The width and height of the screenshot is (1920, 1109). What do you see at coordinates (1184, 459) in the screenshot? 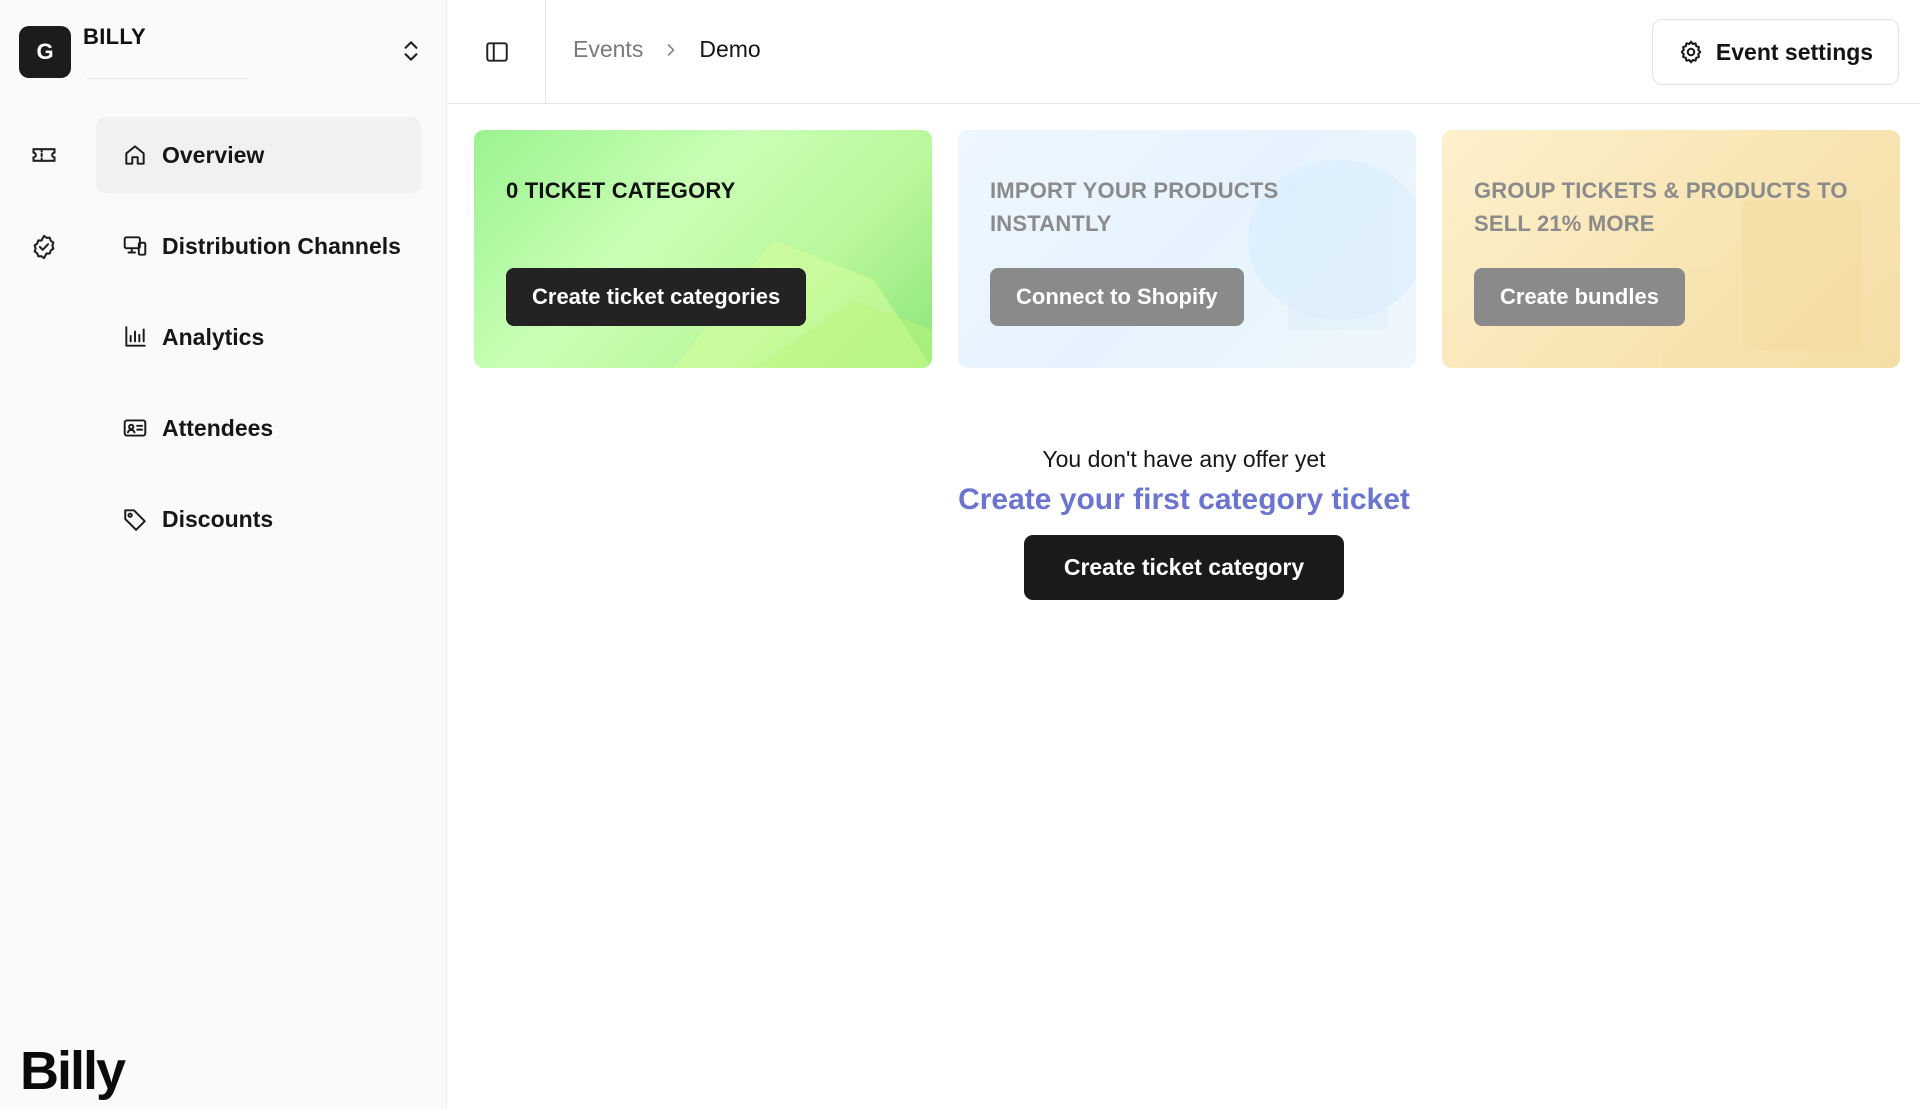
I see `empty-state-message: You don't have any offer yet` at bounding box center [1184, 459].